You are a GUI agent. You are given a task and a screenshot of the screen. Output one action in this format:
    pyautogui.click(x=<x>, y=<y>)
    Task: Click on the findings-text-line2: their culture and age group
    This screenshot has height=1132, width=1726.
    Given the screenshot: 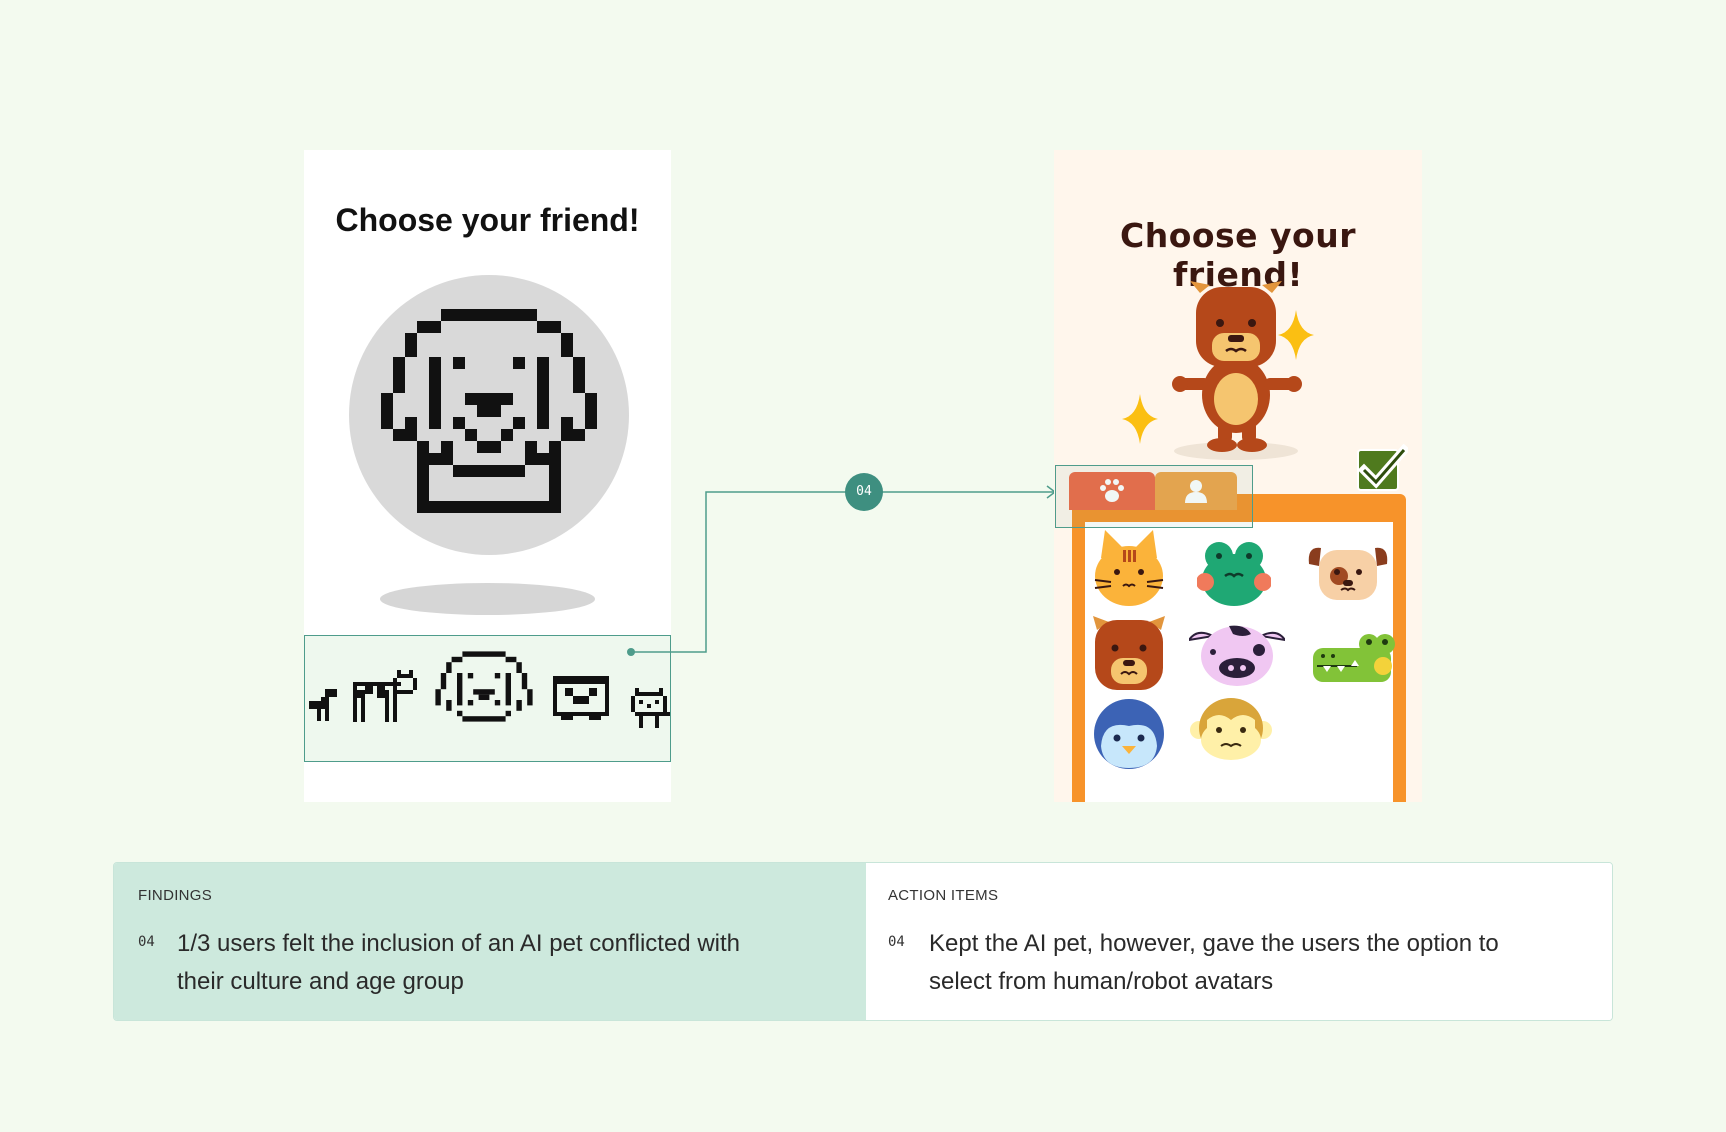 What is the action you would take?
    pyautogui.click(x=320, y=981)
    